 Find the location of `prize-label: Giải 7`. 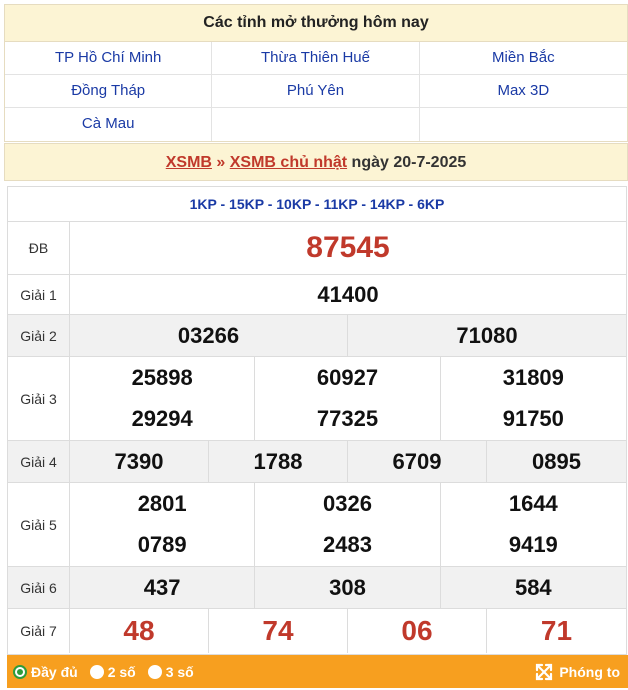

prize-label: Giải 7 is located at coordinates (39, 631).